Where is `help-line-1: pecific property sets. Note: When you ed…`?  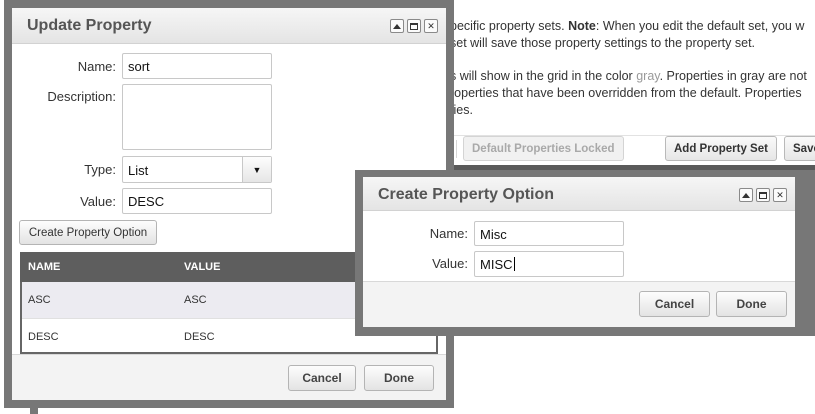 help-line-1: pecific property sets. Note: When you ed… is located at coordinates (627, 26).